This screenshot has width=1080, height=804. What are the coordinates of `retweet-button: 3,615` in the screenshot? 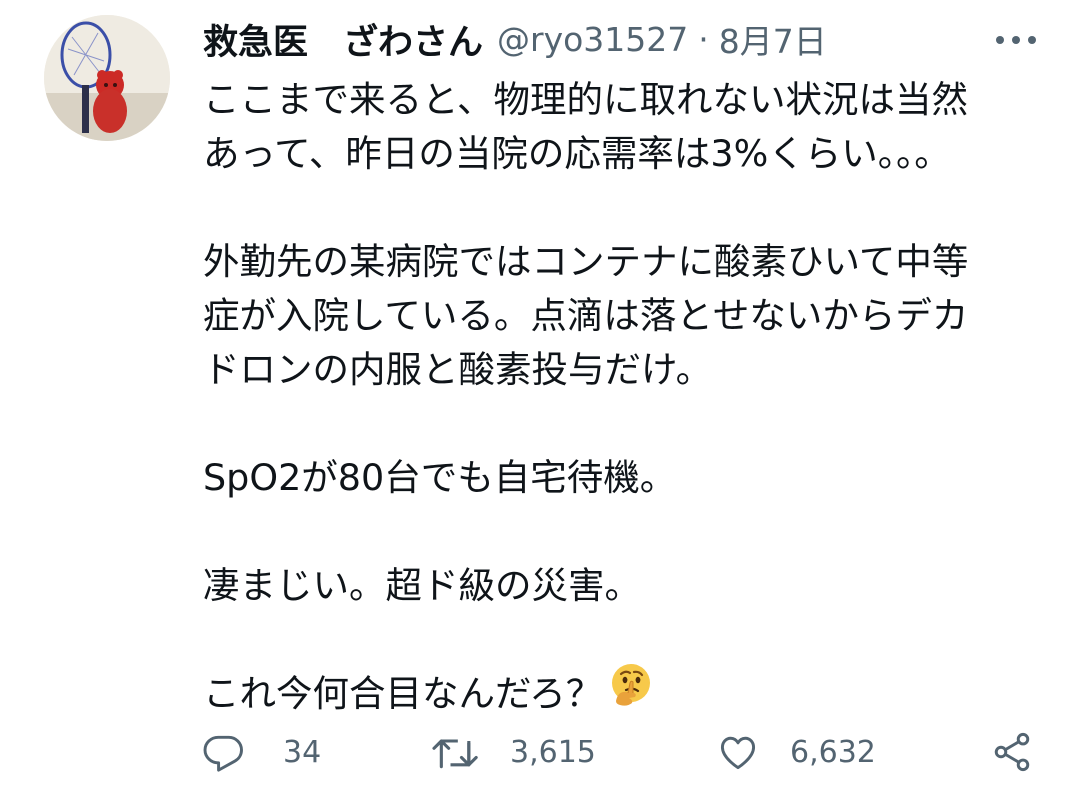 It's located at (513, 752).